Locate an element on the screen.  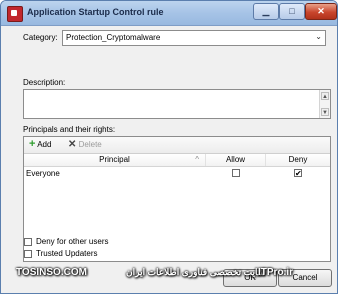
add-label: Add is located at coordinates (44, 144).